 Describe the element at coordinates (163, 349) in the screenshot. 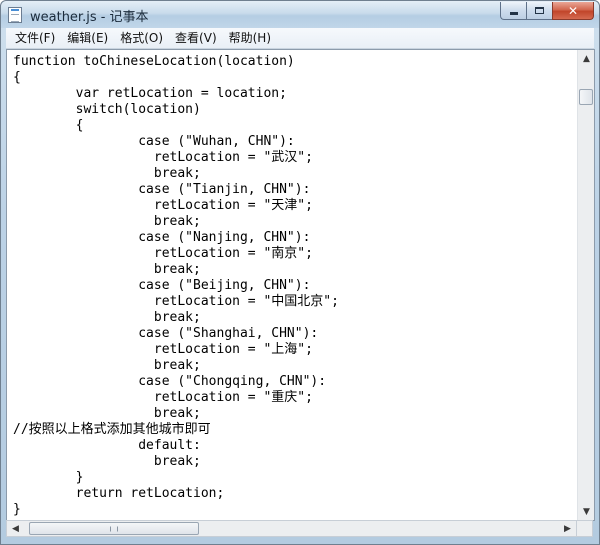

I see `code-line: retLocation = "上海";` at that location.